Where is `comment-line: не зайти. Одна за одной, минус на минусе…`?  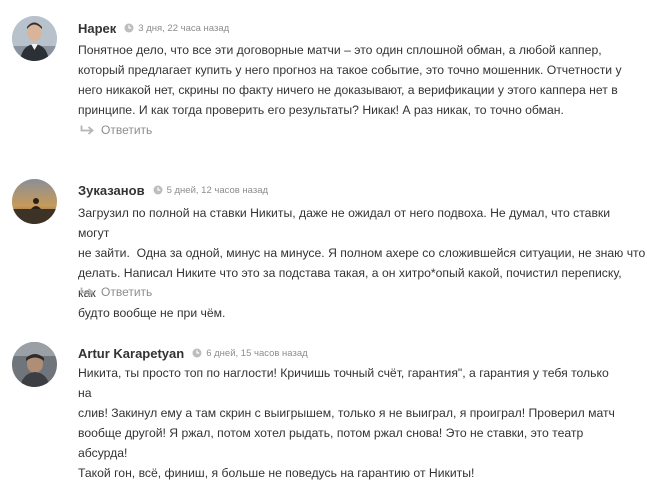 comment-line: не зайти. Одна за одной, минус на минусе… is located at coordinates (362, 253).